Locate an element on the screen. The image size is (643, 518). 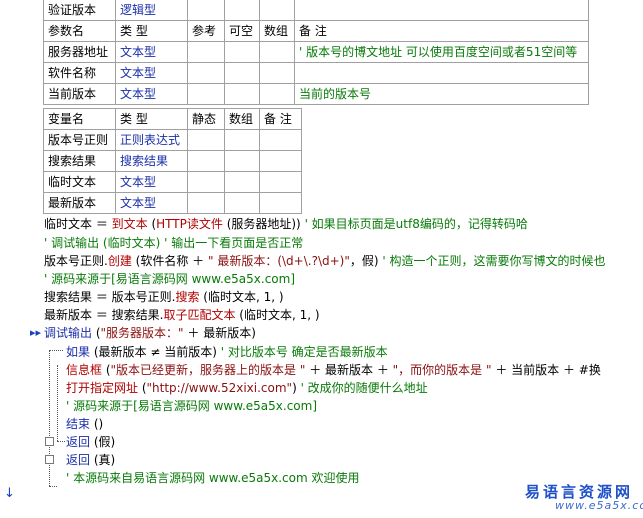
code-token: (软件名称 ＋ is located at coordinates (169, 261).